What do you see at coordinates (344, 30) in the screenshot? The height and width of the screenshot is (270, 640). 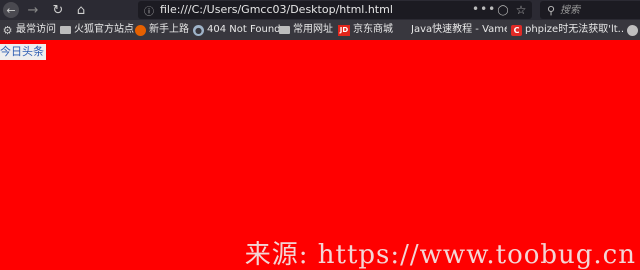 I see `jd-icon: JD` at bounding box center [344, 30].